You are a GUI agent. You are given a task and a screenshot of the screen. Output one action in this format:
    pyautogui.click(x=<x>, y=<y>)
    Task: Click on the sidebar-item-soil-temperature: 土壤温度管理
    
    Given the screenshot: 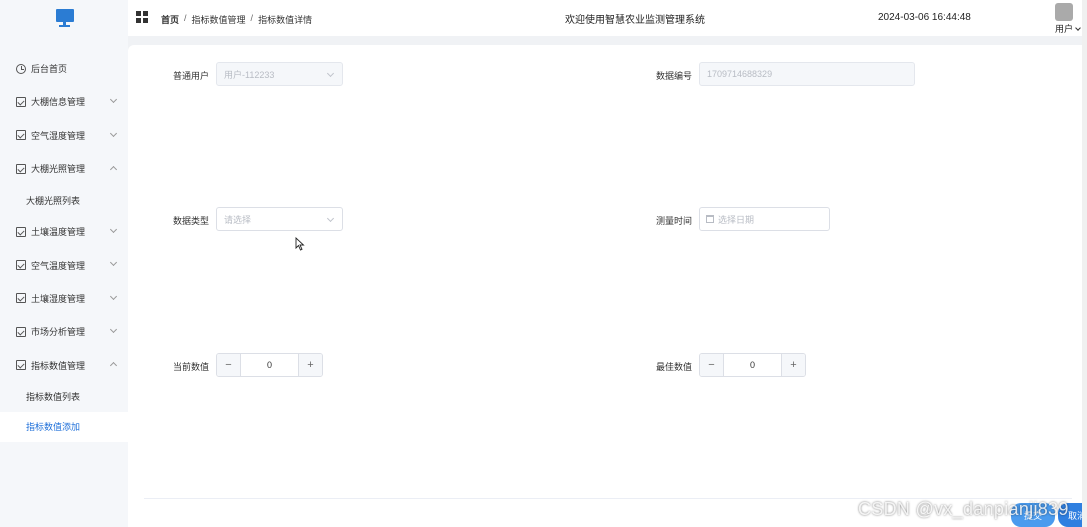 What is the action you would take?
    pyautogui.click(x=64, y=231)
    